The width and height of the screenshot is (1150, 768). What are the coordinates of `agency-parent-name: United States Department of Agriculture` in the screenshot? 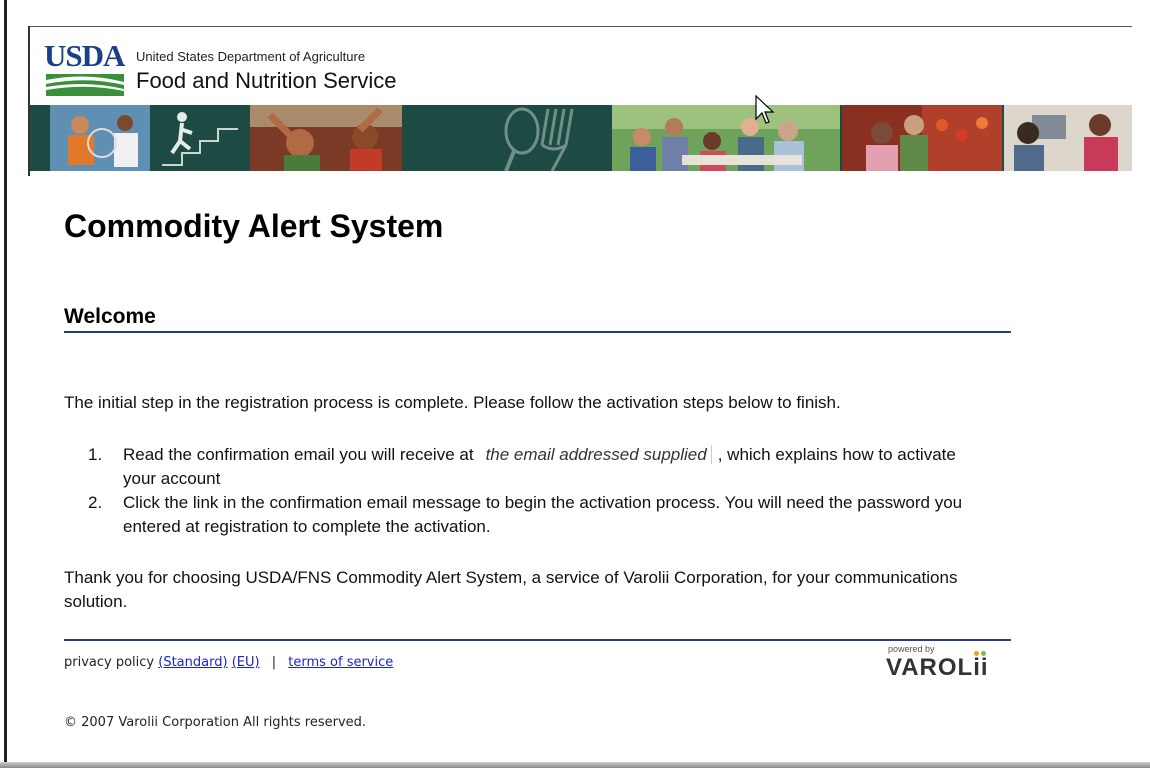 It's located at (251, 56).